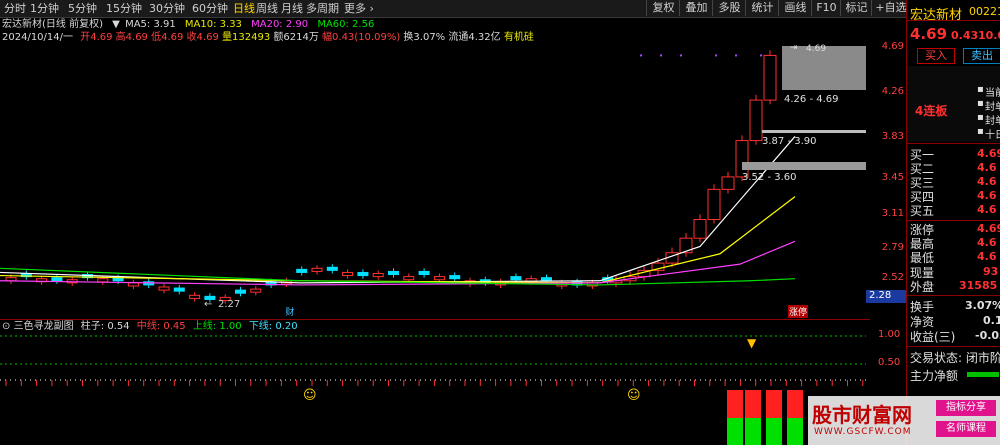  Describe the element at coordinates (273, 326) in the screenshot. I see `xiaxian-value: 下线: 0.20` at that location.